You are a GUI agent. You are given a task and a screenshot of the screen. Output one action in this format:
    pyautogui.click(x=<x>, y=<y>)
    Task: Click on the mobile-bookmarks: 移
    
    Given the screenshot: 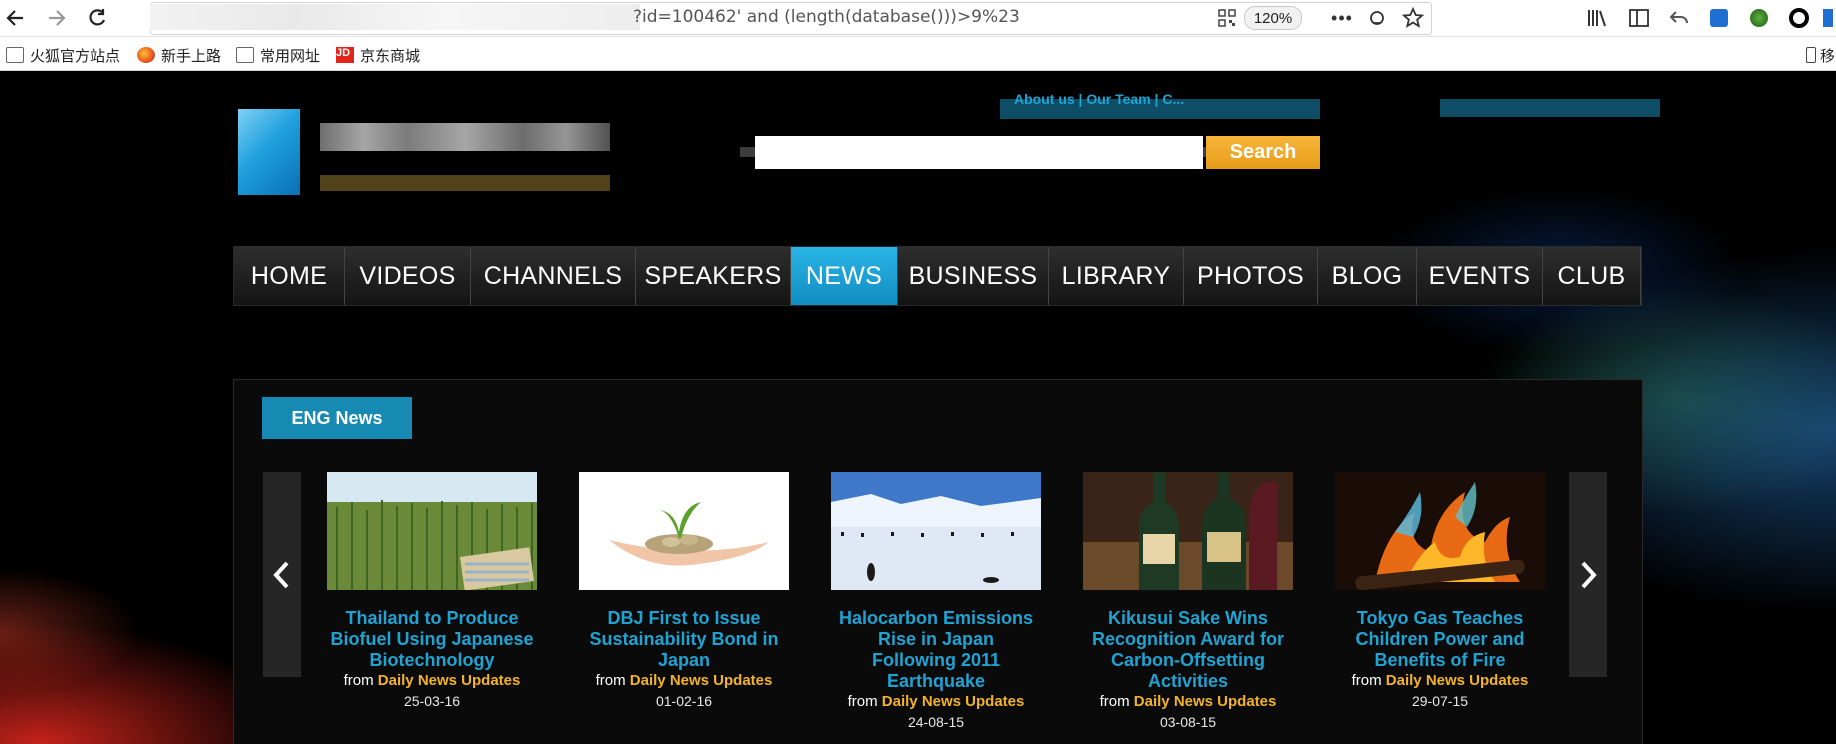 What is the action you would take?
    pyautogui.click(x=1820, y=55)
    